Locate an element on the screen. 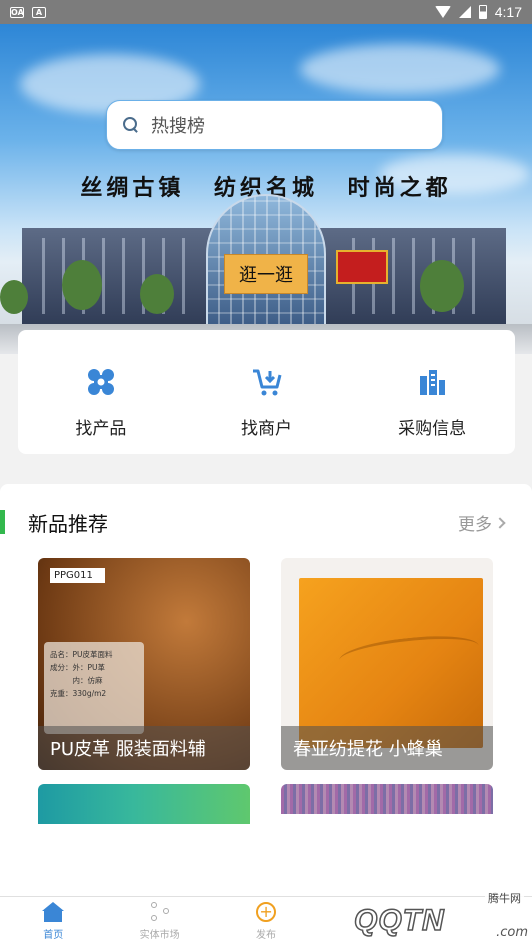 The width and height of the screenshot is (532, 946). quick-link-find-merchants: 找商户 is located at coordinates (267, 392).